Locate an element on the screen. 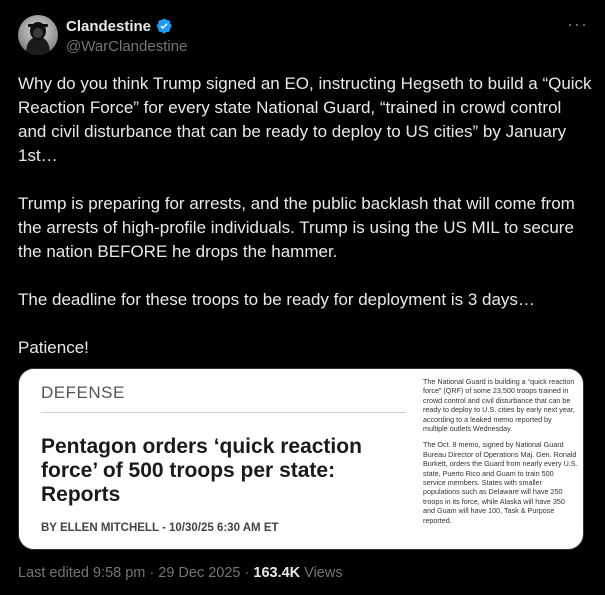 The image size is (605, 595). handle: @WarClandestine is located at coordinates (126, 46).